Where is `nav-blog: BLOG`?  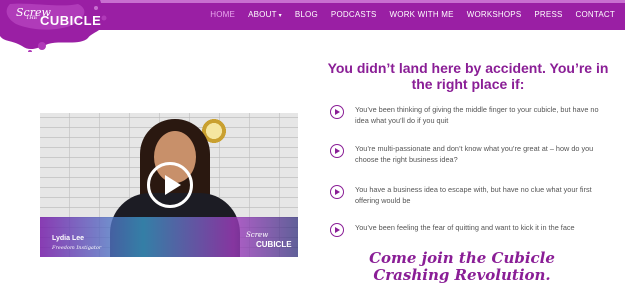
nav-blog: BLOG is located at coordinates (306, 14).